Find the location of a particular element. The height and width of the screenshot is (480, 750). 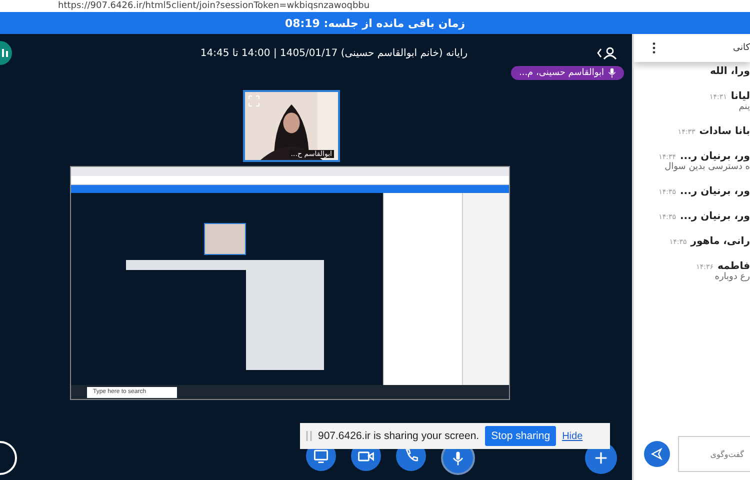

microphone-icon is located at coordinates (612, 73).